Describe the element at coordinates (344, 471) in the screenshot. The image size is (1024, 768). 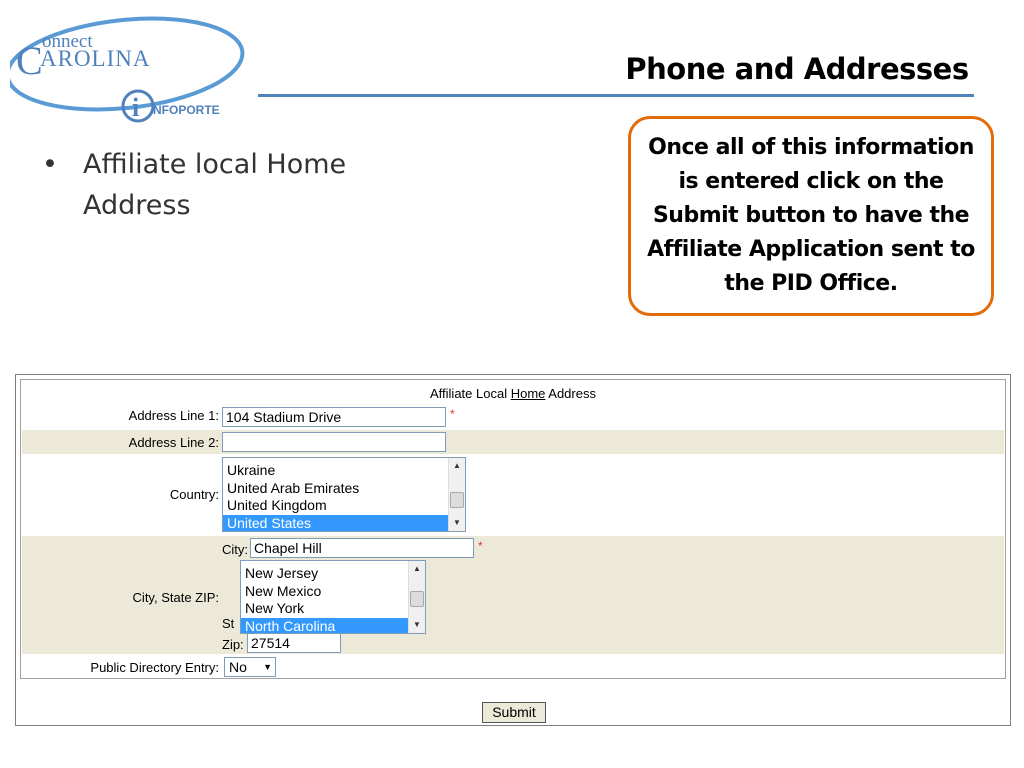
I see `country-option: Ukraine` at that location.